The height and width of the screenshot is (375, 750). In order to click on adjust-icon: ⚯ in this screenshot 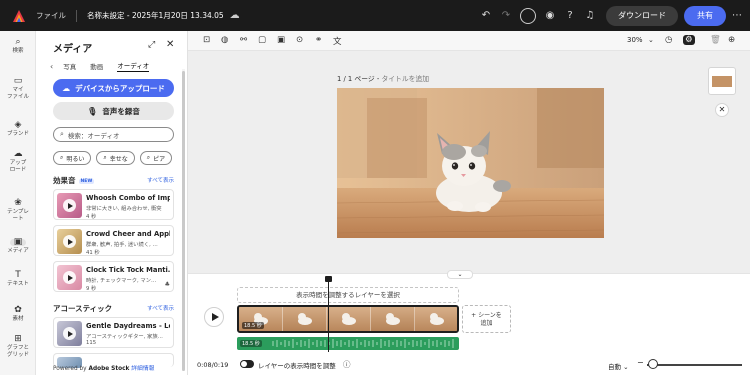, I will do `click(243, 40)`.